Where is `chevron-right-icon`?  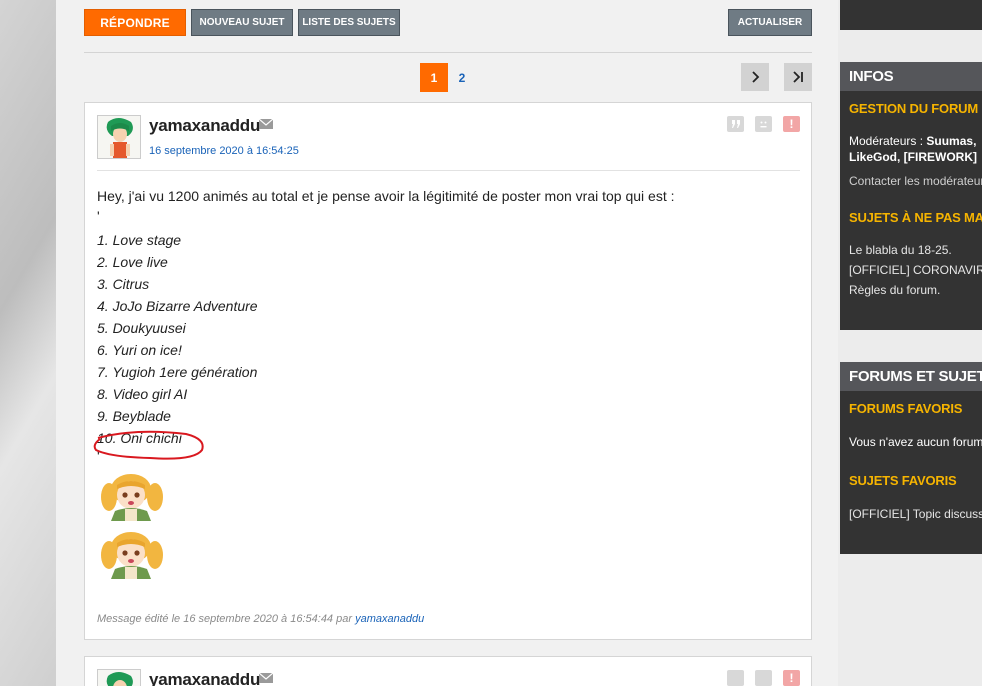 chevron-right-icon is located at coordinates (756, 77).